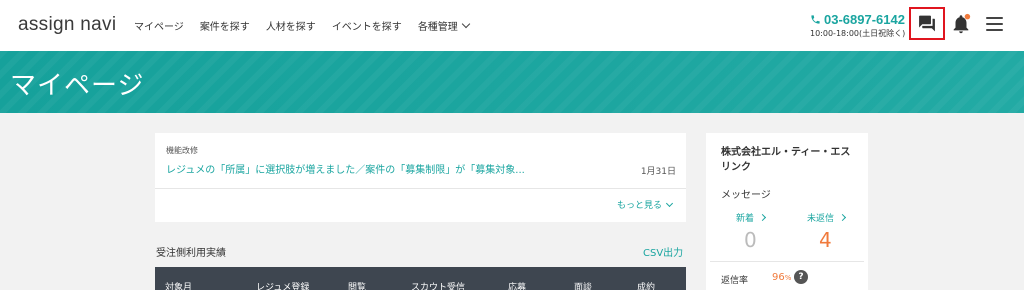  I want to click on more-news-link: もっと見る, so click(645, 204).